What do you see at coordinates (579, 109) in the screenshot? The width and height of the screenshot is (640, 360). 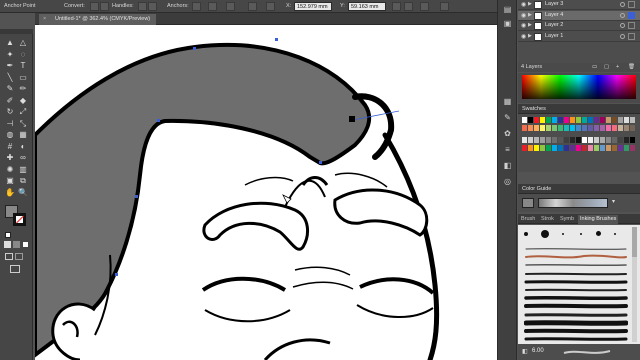 I see `swatches-title: Swatches` at bounding box center [579, 109].